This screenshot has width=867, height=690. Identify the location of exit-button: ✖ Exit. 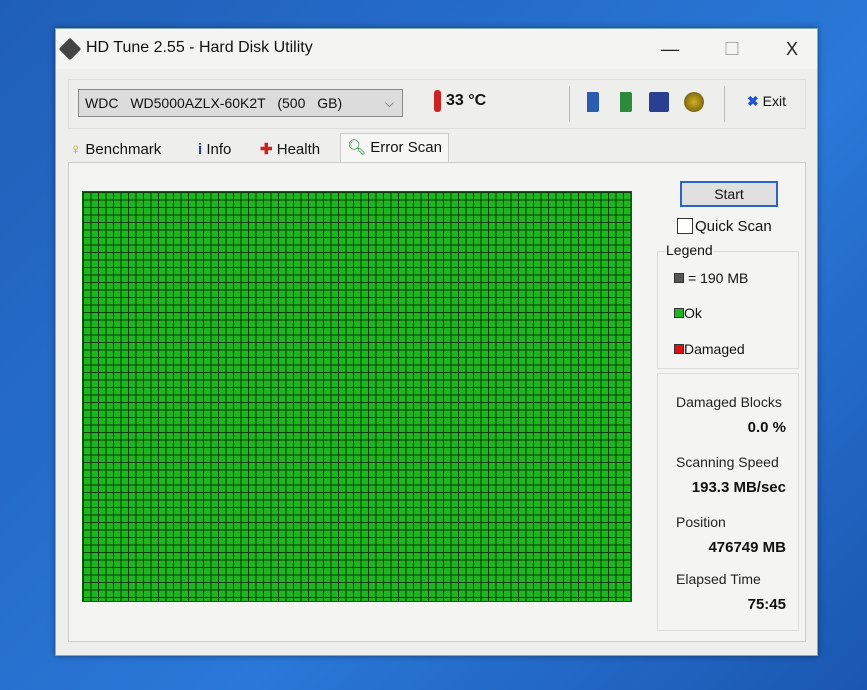
(766, 101).